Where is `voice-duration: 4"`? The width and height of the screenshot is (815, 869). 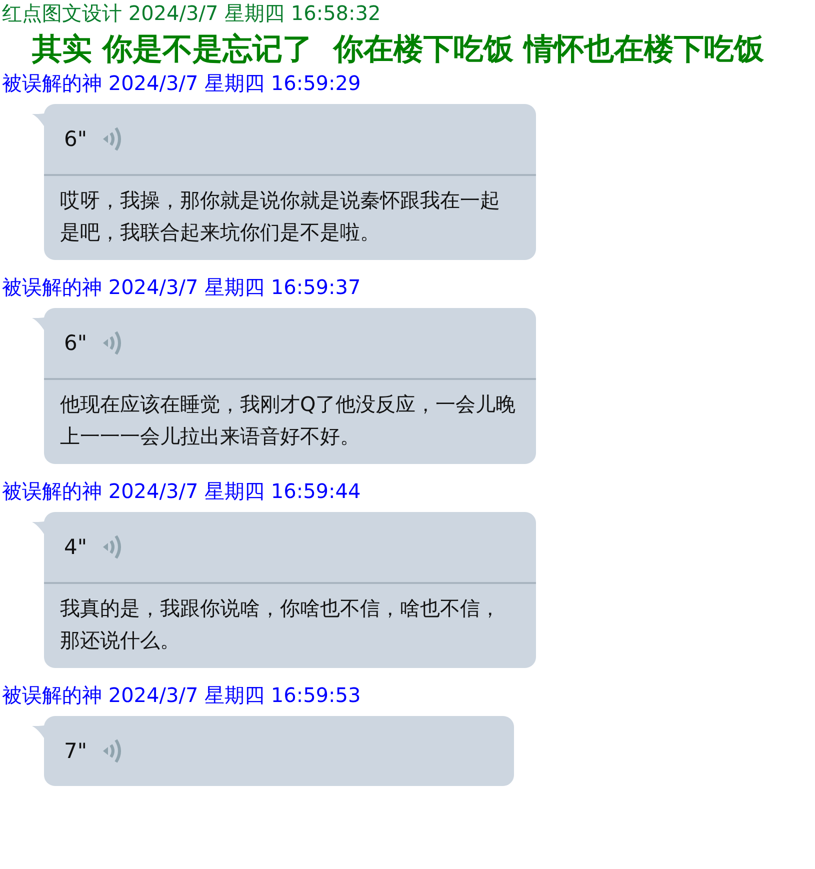
voice-duration: 4" is located at coordinates (76, 547).